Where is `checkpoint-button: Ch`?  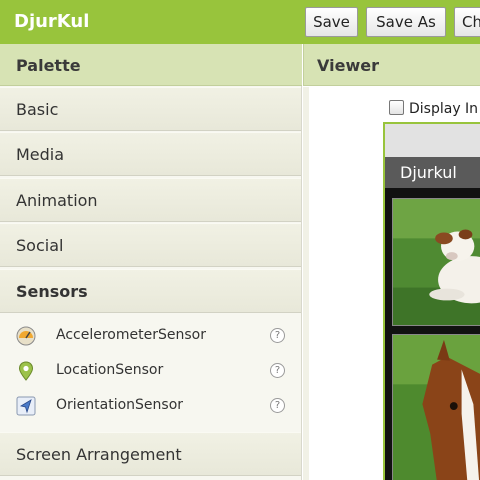 checkpoint-button: Ch is located at coordinates (467, 22).